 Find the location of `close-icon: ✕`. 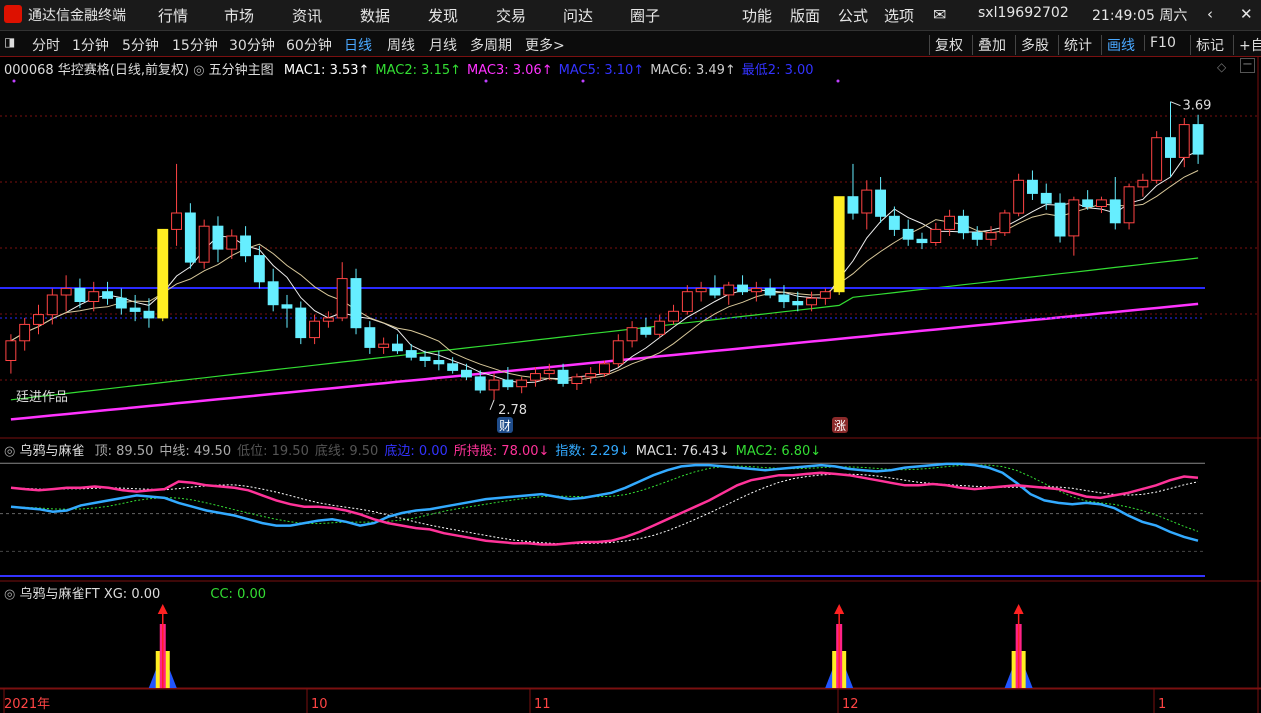

close-icon: ✕ is located at coordinates (1246, 14).